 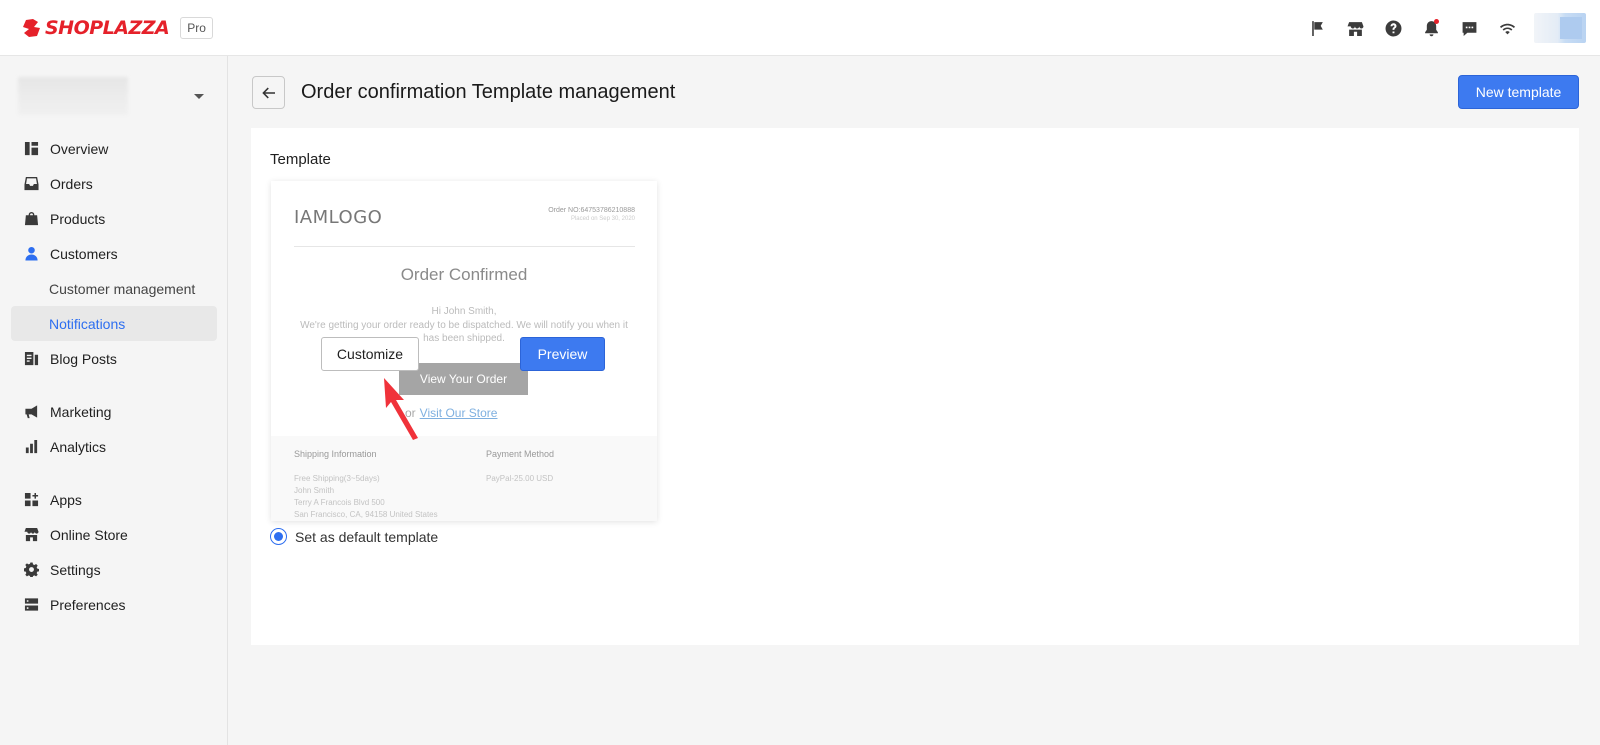 I want to click on template-label: Template, so click(x=300, y=159).